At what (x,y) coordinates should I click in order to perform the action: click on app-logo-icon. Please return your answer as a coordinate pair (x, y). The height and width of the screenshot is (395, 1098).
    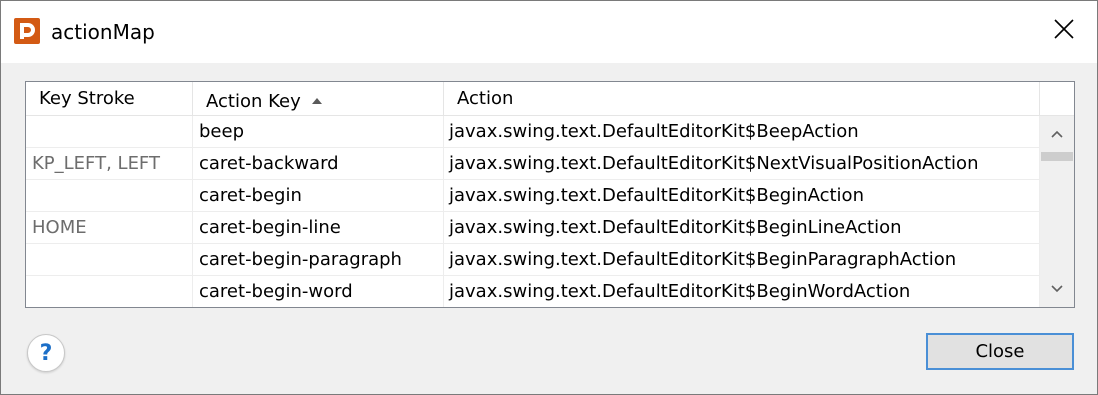
    Looking at the image, I should click on (27, 31).